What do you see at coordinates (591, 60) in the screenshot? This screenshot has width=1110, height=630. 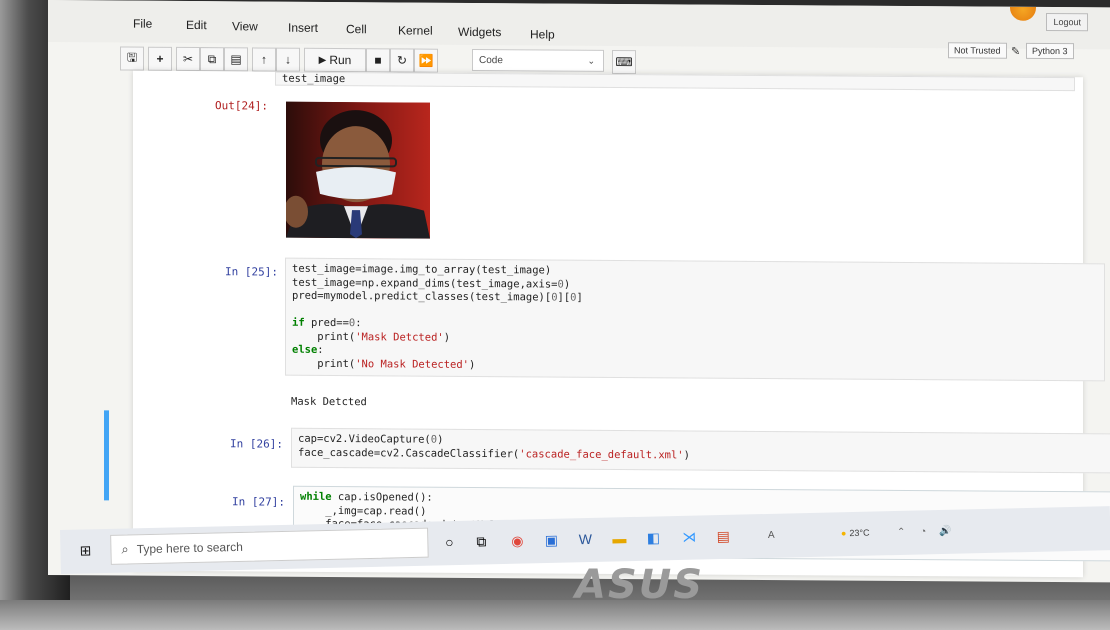 I see `chevron-down-icon: ⌄` at bounding box center [591, 60].